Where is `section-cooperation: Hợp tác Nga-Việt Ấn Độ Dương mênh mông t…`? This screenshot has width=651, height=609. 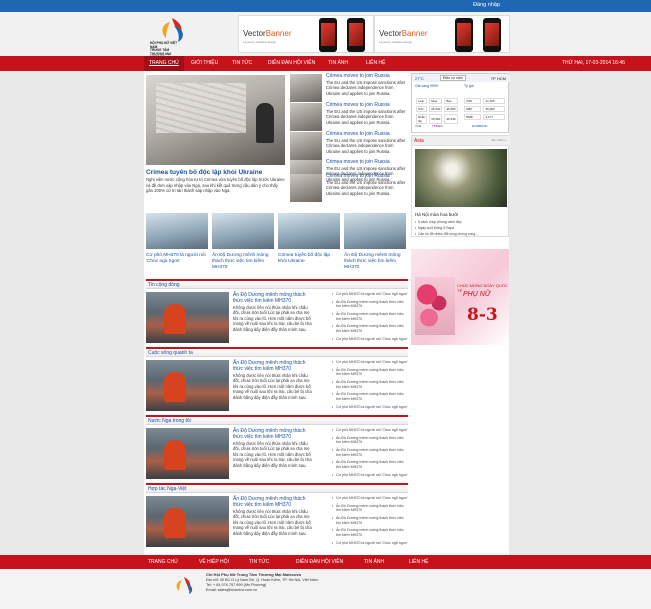
section-cooperation: Hợp tác Nga-Việt Ấn Độ Dương mênh mông t… is located at coordinates (276, 516).